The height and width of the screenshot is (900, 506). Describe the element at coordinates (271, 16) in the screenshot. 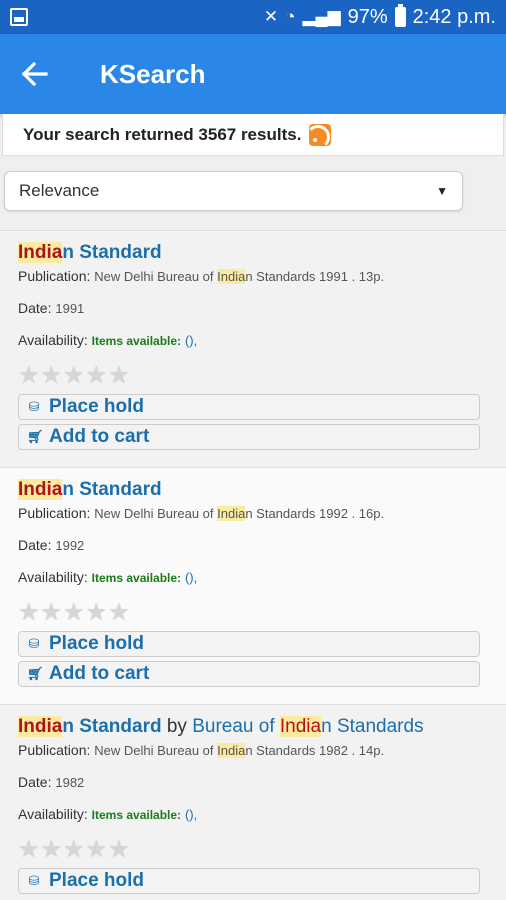

I see `mute-icon: ✕` at that location.